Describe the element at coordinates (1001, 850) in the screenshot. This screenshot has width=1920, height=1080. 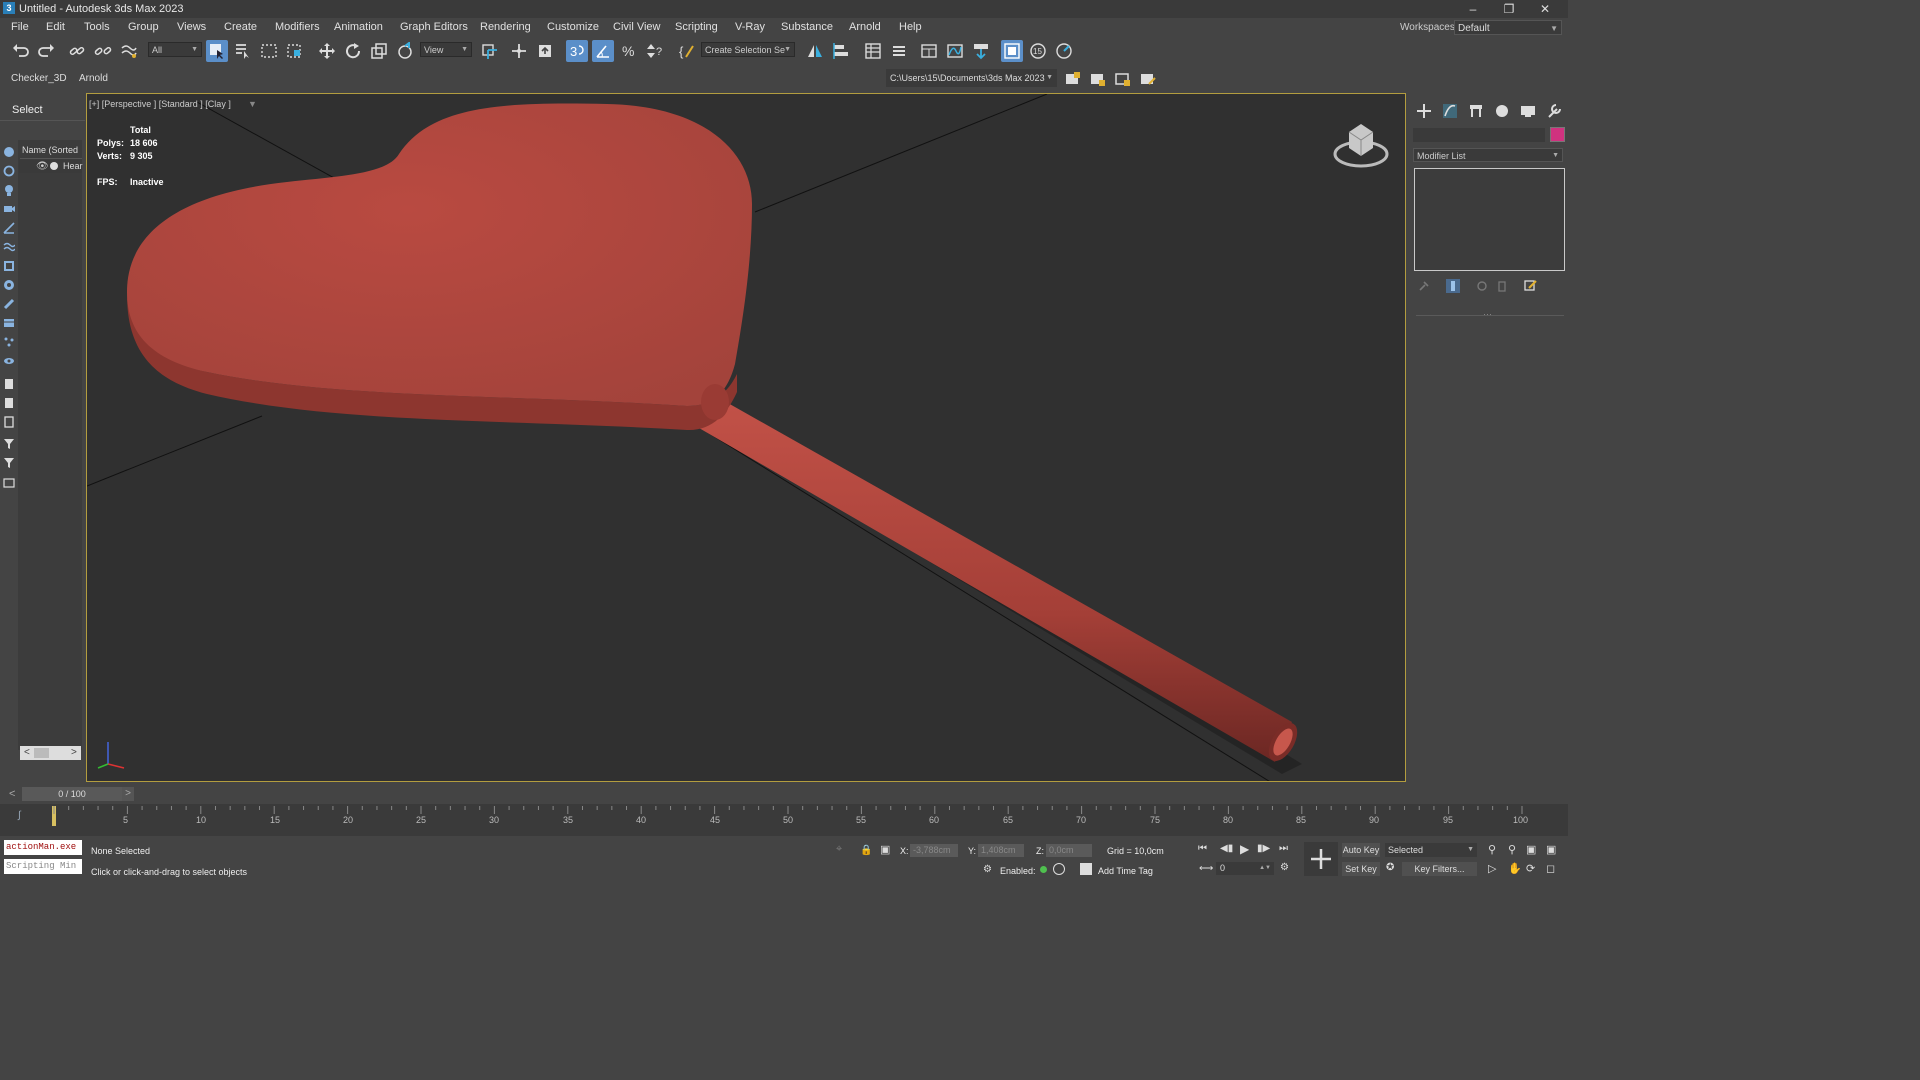
I see `y-coordinate-field: 1,408cm` at that location.